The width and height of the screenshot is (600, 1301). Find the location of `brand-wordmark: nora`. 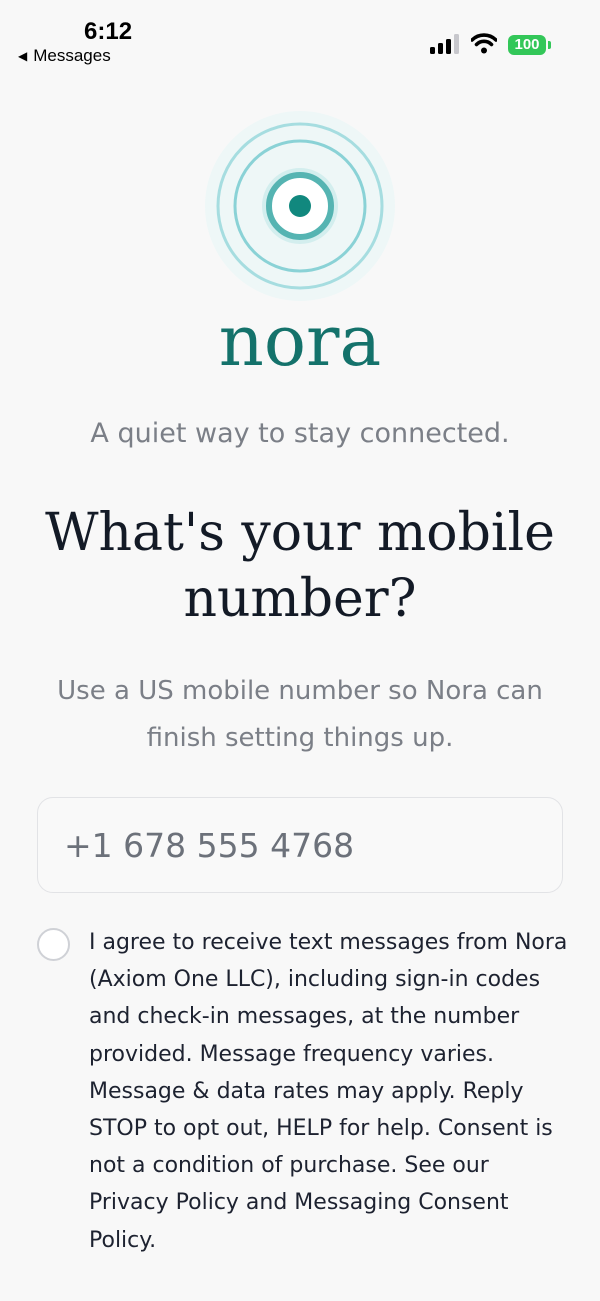

brand-wordmark: nora is located at coordinates (300, 341).